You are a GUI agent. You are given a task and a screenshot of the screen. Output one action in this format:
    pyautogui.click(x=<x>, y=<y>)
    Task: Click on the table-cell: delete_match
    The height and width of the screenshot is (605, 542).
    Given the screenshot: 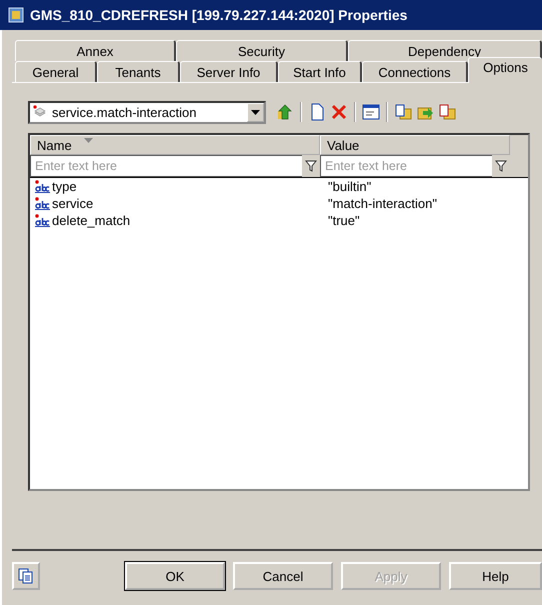 What is the action you would take?
    pyautogui.click(x=91, y=220)
    